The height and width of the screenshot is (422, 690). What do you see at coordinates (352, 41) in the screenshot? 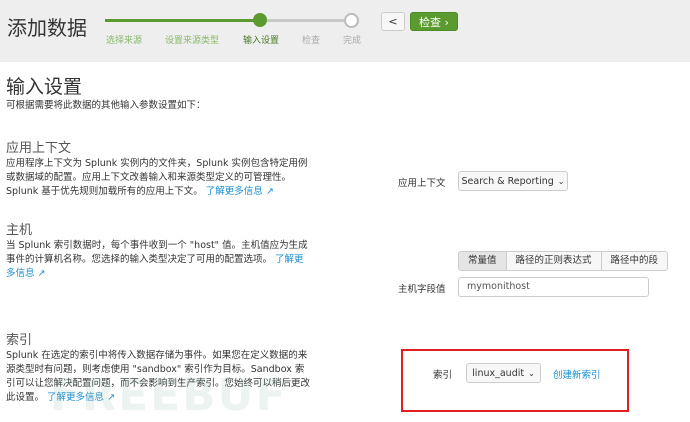
I see `step-done: 完成` at bounding box center [352, 41].